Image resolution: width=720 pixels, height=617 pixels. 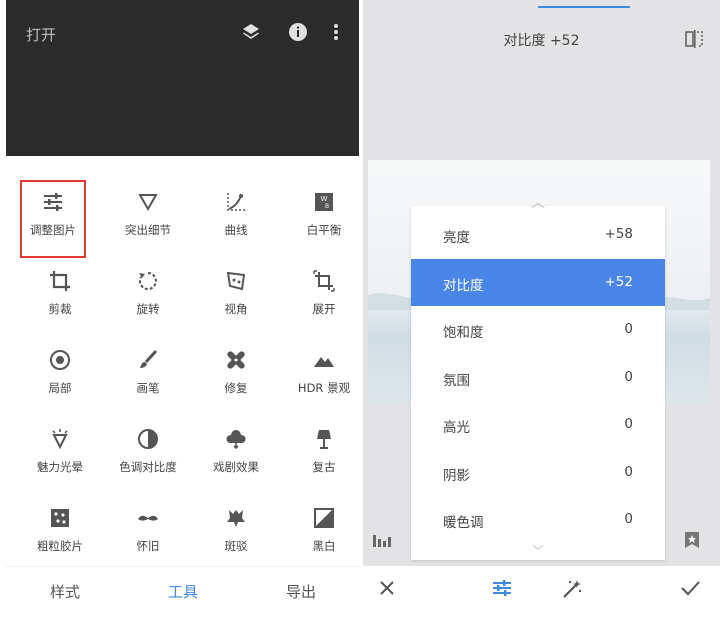 I want to click on adjustment-item: 暖色调 0, so click(x=538, y=519).